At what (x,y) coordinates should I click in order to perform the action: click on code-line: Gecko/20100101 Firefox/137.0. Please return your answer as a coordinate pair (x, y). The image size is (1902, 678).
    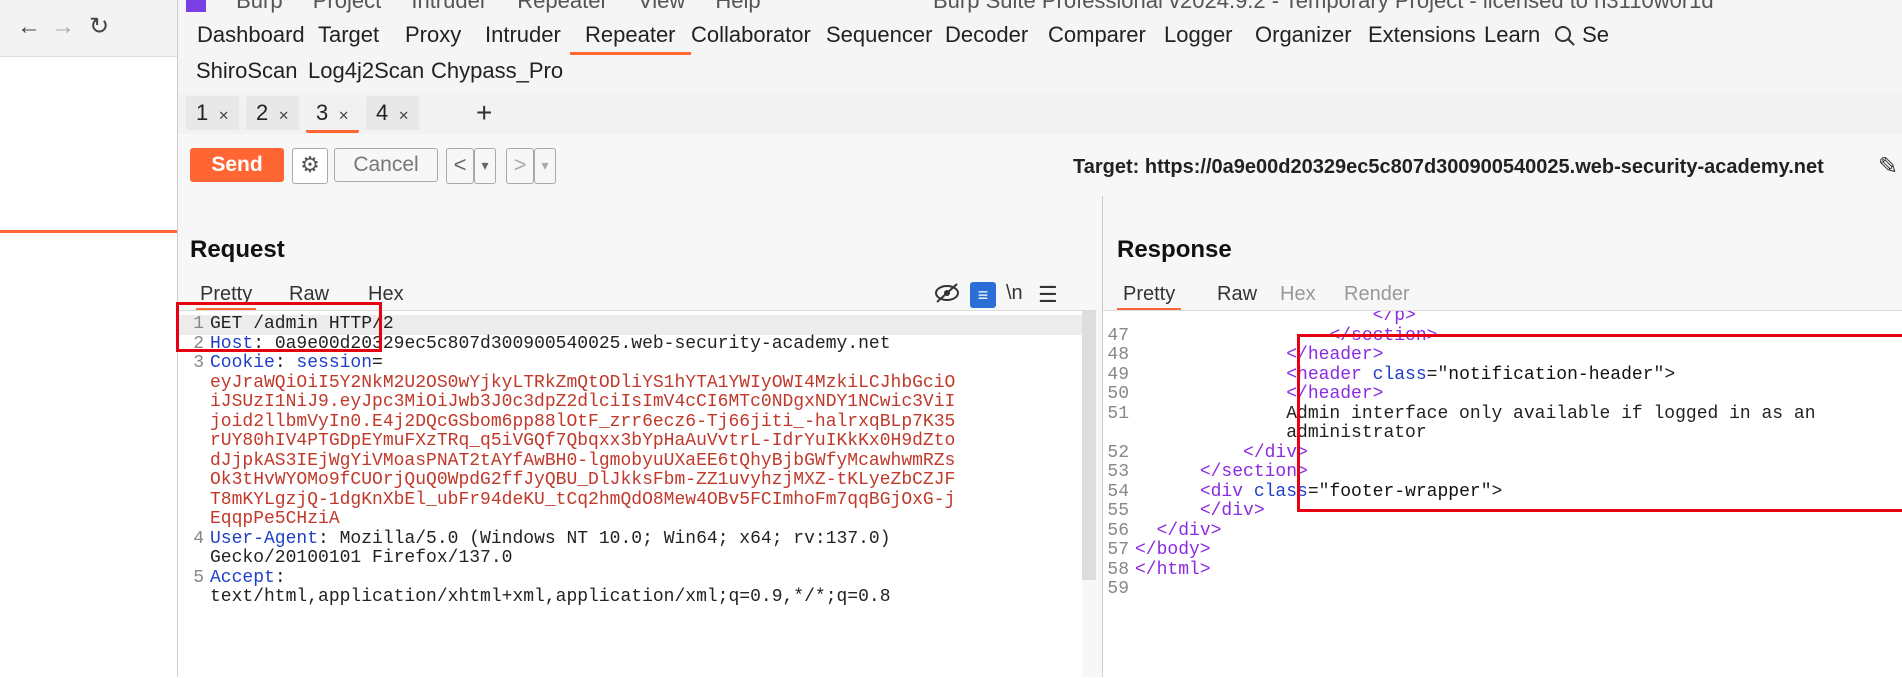
    Looking at the image, I should click on (630, 558).